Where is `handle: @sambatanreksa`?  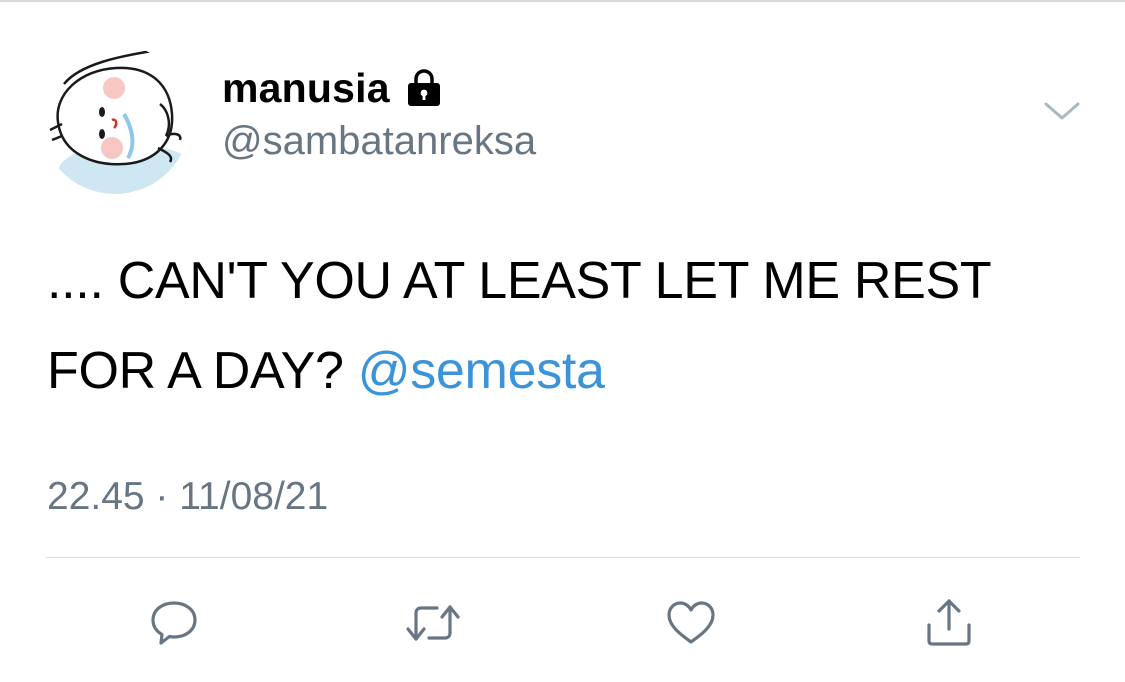
handle: @sambatanreksa is located at coordinates (379, 141).